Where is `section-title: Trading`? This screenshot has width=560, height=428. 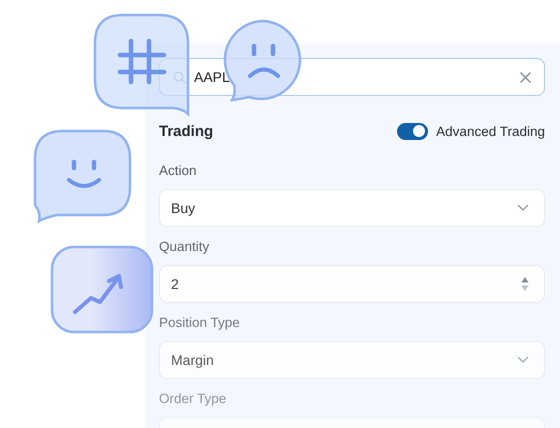
section-title: Trading is located at coordinates (186, 131).